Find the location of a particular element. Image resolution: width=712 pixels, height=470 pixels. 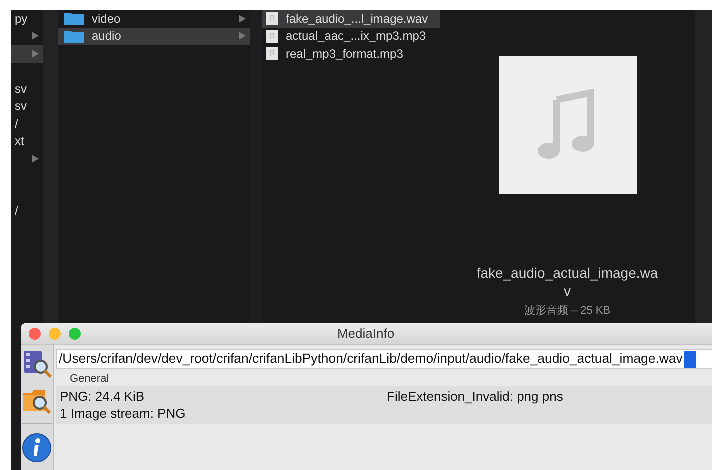

file-row: fake_audio_...l_image.wav is located at coordinates (351, 19).